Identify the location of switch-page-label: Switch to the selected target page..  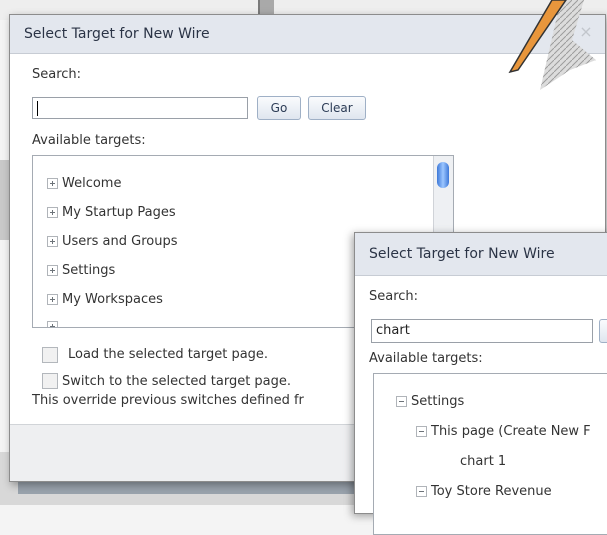
(177, 381).